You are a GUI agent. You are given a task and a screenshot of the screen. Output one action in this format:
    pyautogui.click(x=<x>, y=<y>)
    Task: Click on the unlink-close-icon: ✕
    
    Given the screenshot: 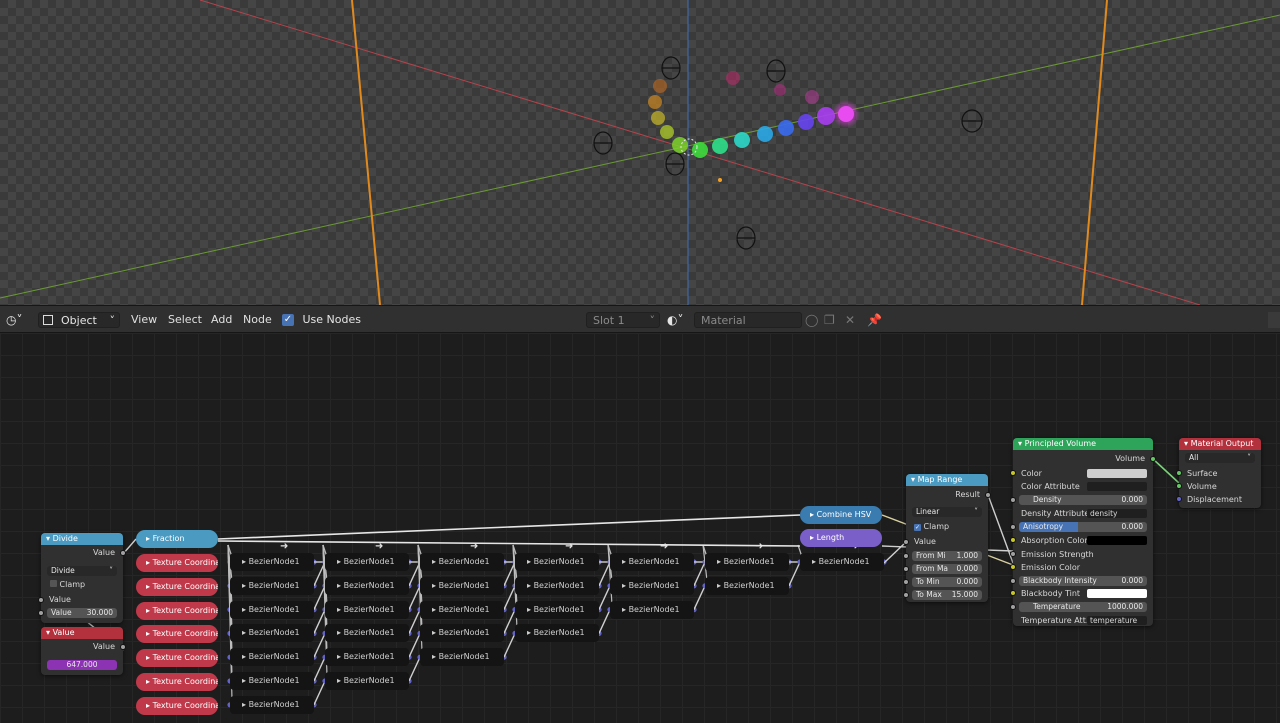 What is the action you would take?
    pyautogui.click(x=850, y=320)
    